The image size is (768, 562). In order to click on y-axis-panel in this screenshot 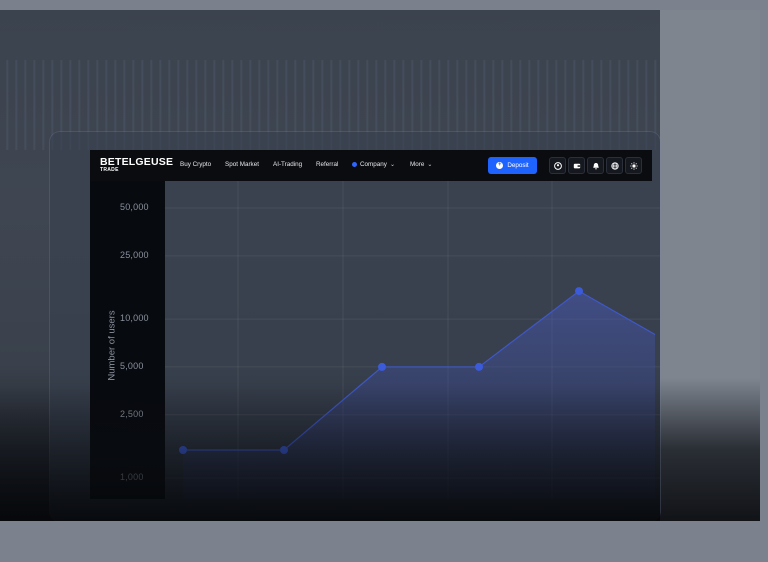, I will do `click(127, 340)`.